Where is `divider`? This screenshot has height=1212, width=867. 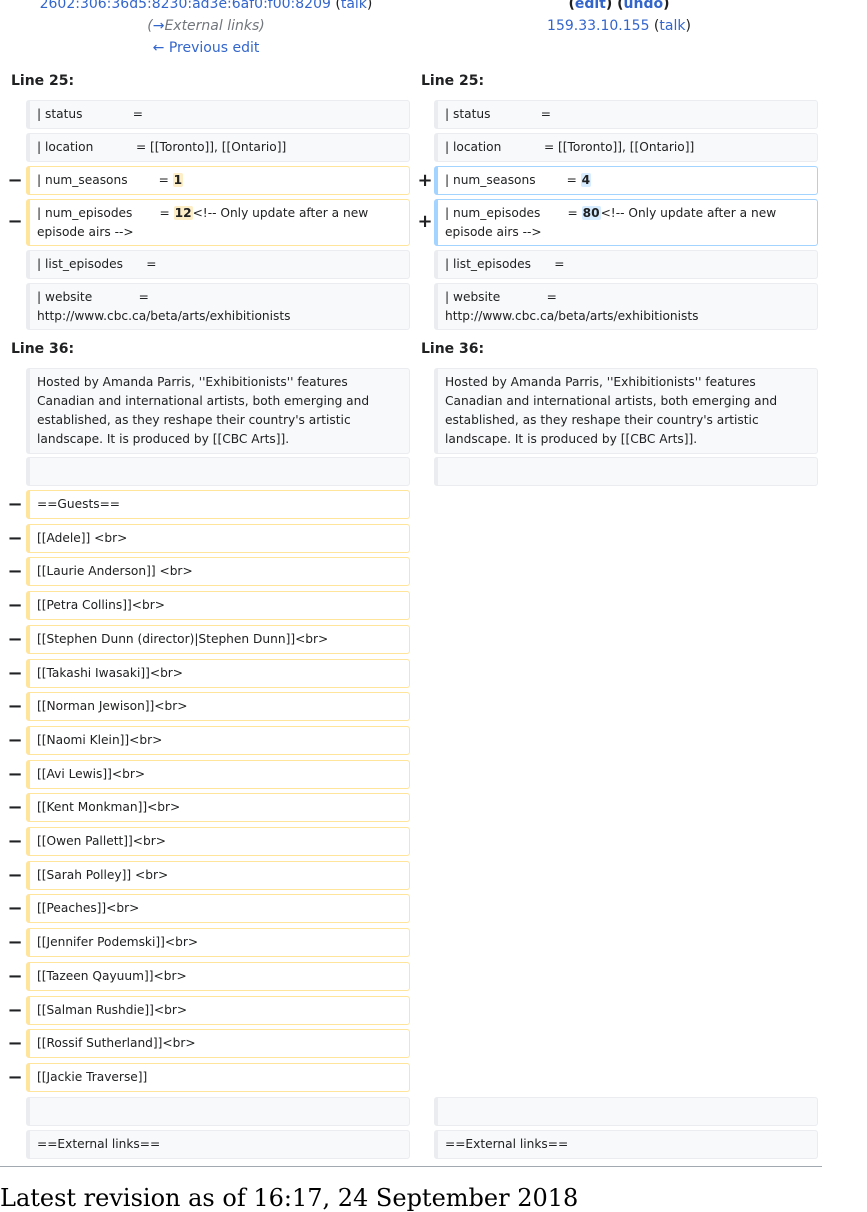 divider is located at coordinates (411, 1166).